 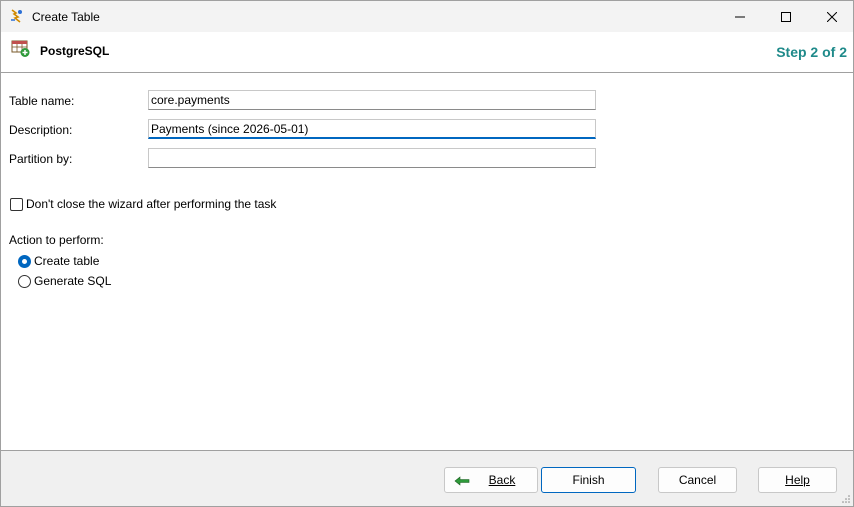 What do you see at coordinates (42, 101) in the screenshot?
I see `table-name-label: Table name:` at bounding box center [42, 101].